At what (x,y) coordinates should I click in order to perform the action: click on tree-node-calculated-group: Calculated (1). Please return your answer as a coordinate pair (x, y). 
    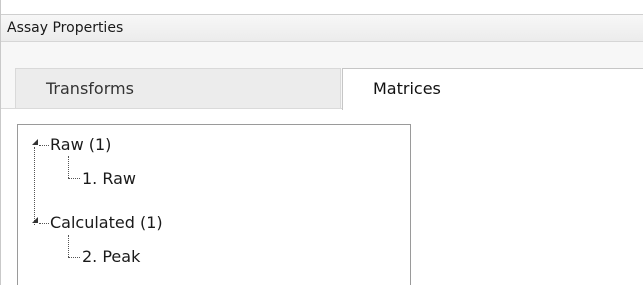
    Looking at the image, I should click on (97, 223).